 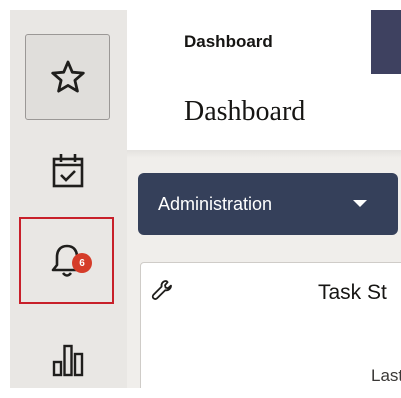 I want to click on star-icon, so click(x=67, y=76).